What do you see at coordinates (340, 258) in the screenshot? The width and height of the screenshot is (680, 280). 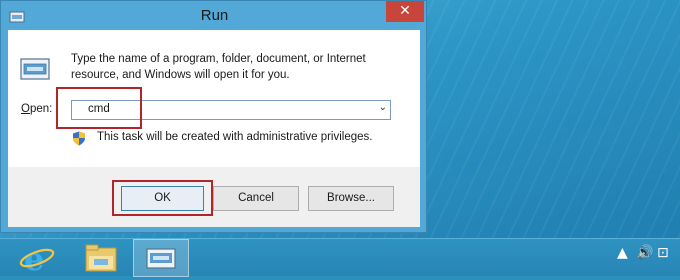 I see `taskbar: e ▲ 🔊 ⊡` at bounding box center [340, 258].